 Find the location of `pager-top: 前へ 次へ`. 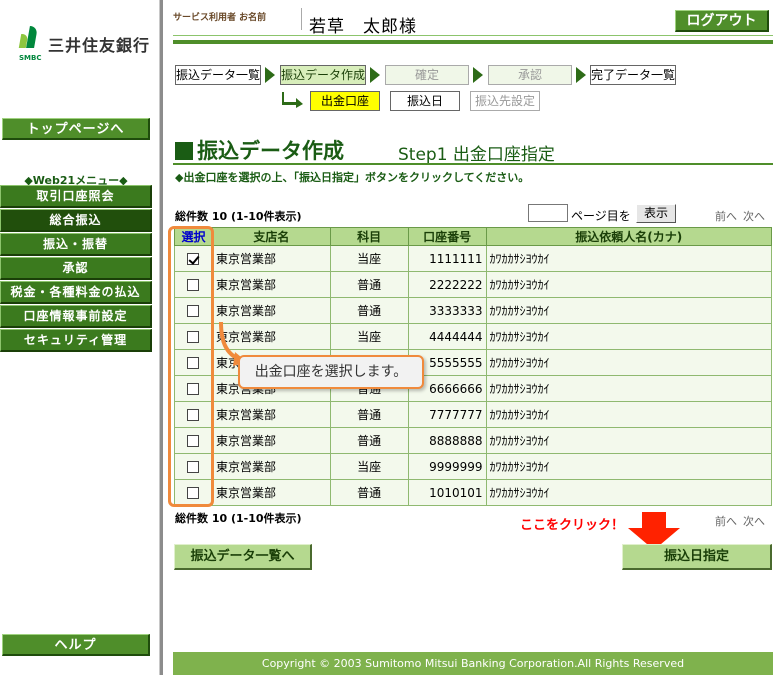

pager-top: 前へ 次へ is located at coordinates (743, 216).